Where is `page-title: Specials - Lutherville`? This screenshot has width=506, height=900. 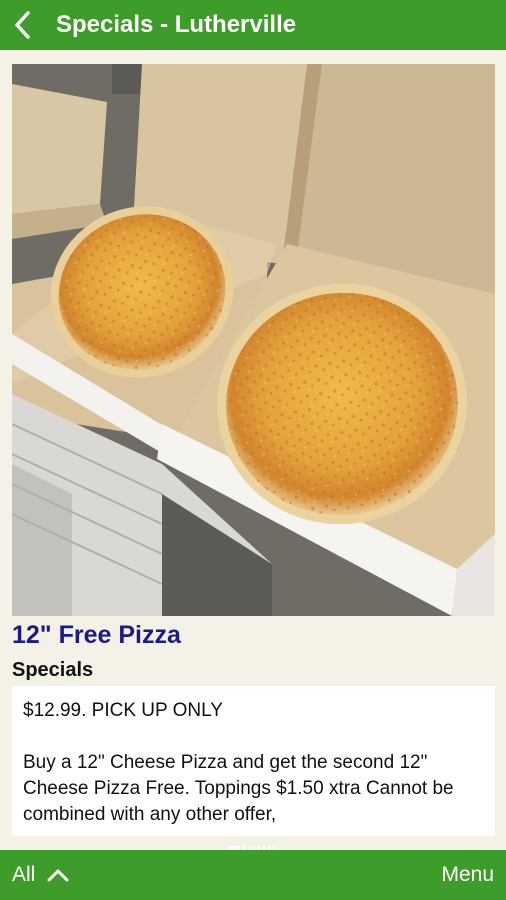
page-title: Specials - Lutherville is located at coordinates (176, 24).